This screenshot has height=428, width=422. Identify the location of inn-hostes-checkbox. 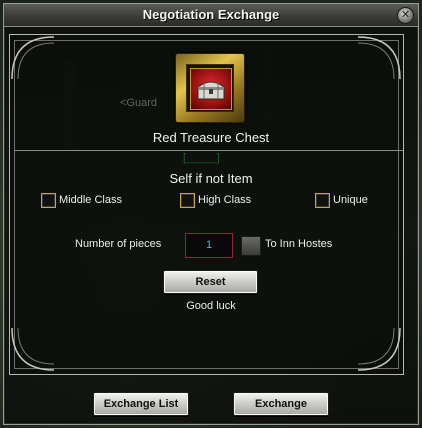
(251, 246).